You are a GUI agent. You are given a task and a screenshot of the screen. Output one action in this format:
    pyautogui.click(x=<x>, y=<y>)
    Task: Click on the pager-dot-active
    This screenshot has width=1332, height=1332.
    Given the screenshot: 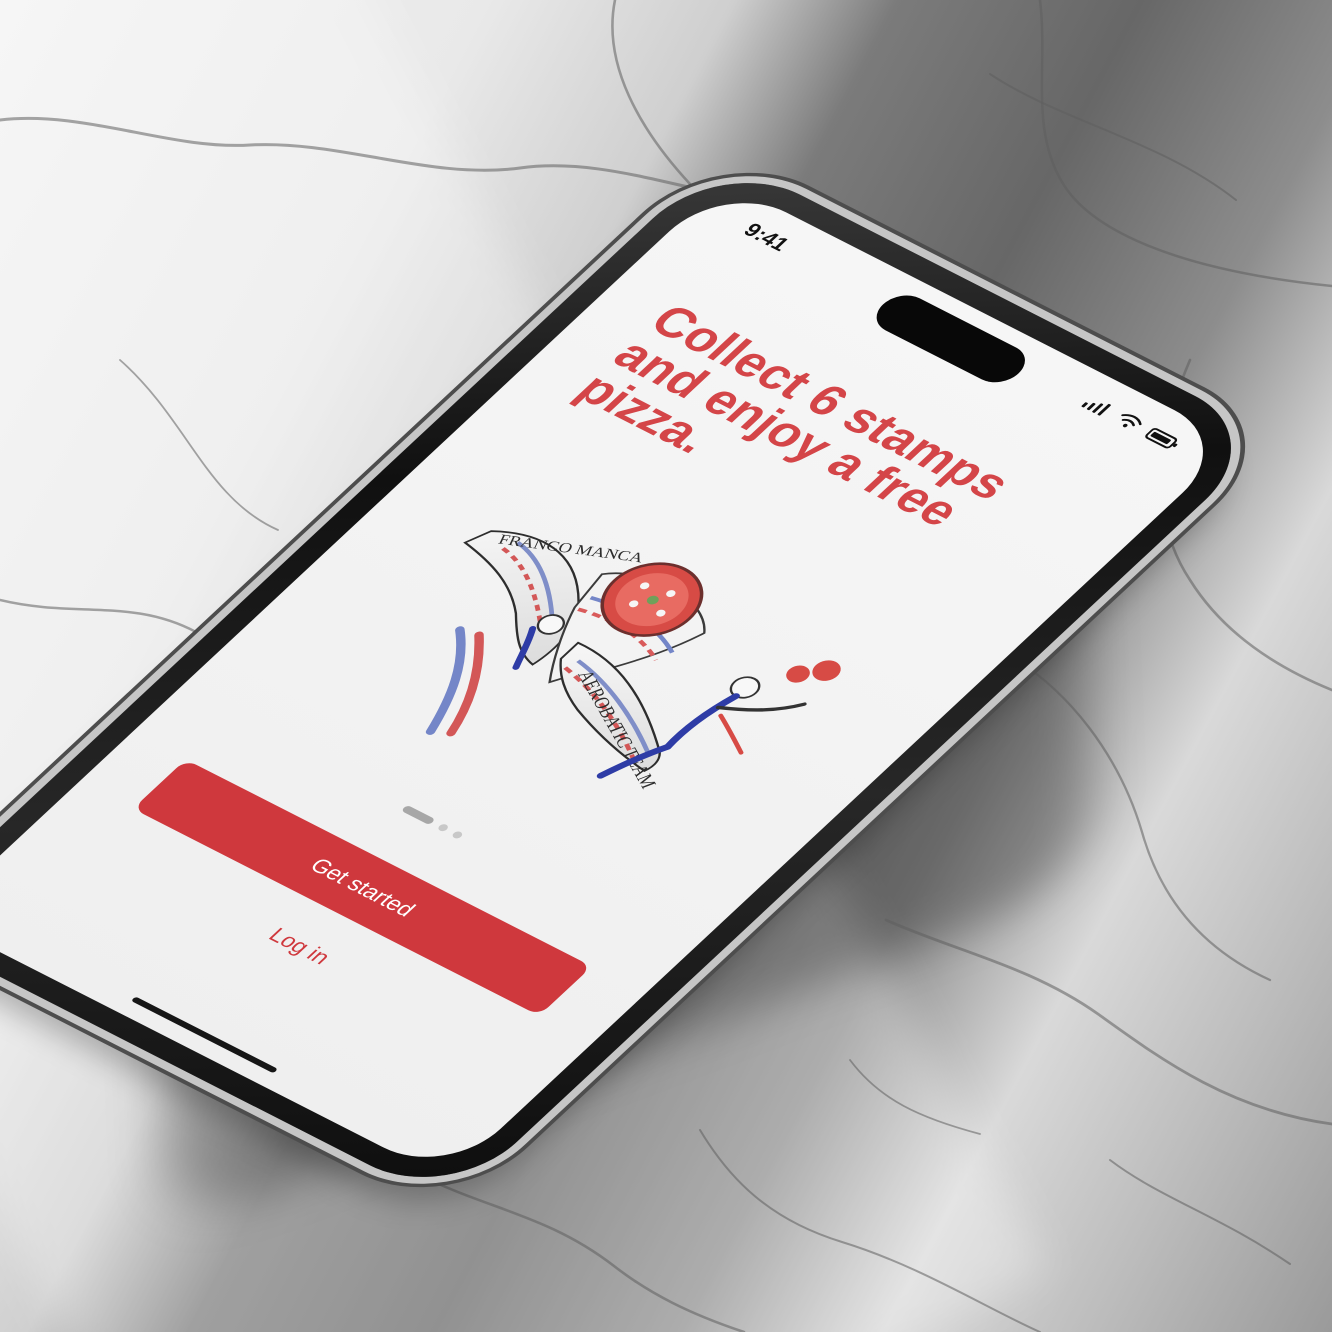 What is the action you would take?
    pyautogui.click(x=418, y=815)
    